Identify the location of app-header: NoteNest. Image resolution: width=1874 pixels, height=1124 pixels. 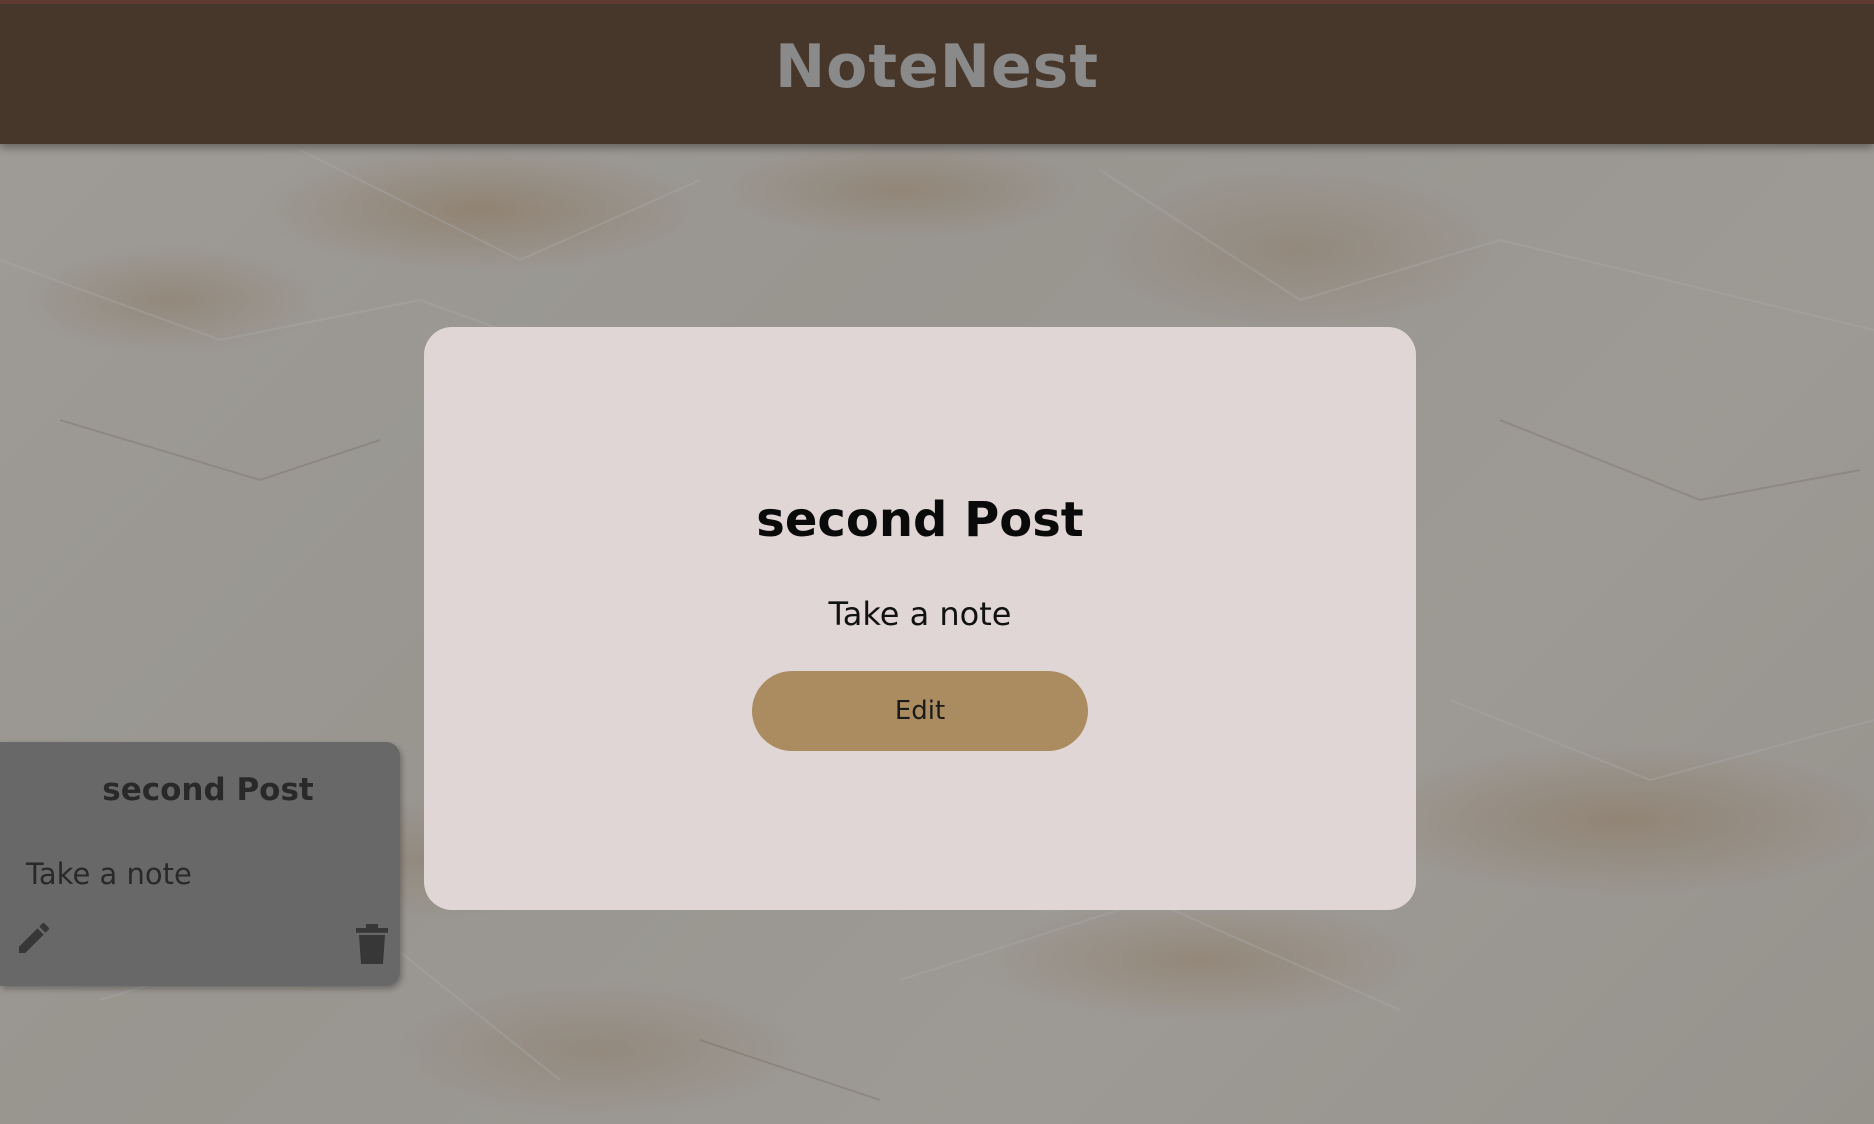
(937, 72).